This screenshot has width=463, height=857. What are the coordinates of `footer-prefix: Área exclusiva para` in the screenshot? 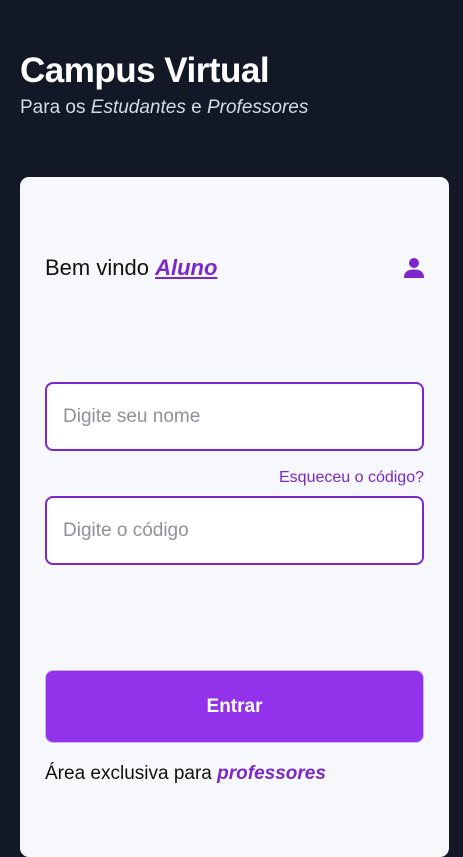 It's located at (131, 773).